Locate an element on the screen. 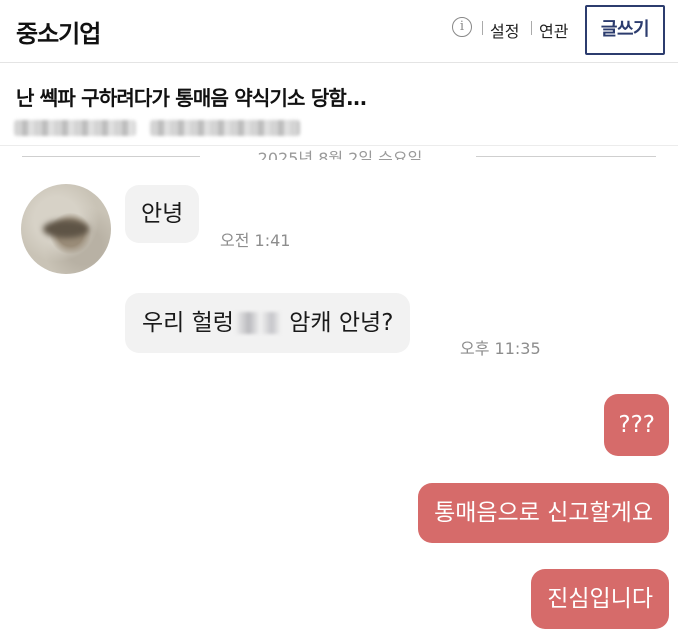 Image resolution: width=678 pixels, height=629 pixels. incoming-message-bubble: 우리 헐렁 암캐 안녕? is located at coordinates (268, 323).